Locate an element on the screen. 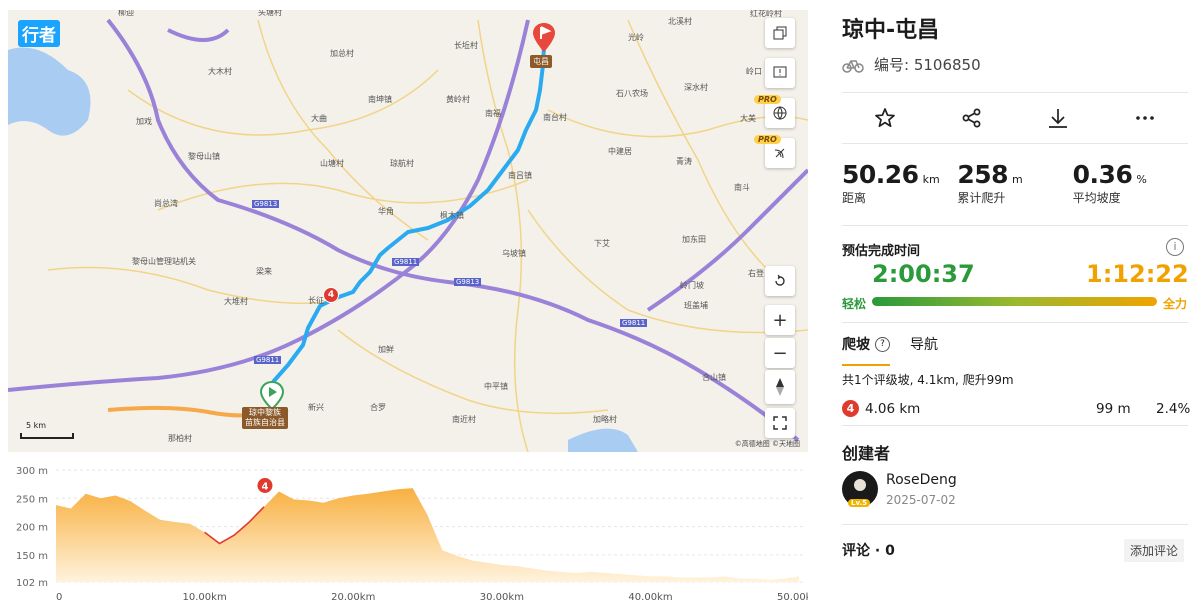  route-id-value: 5106850 is located at coordinates (947, 65).